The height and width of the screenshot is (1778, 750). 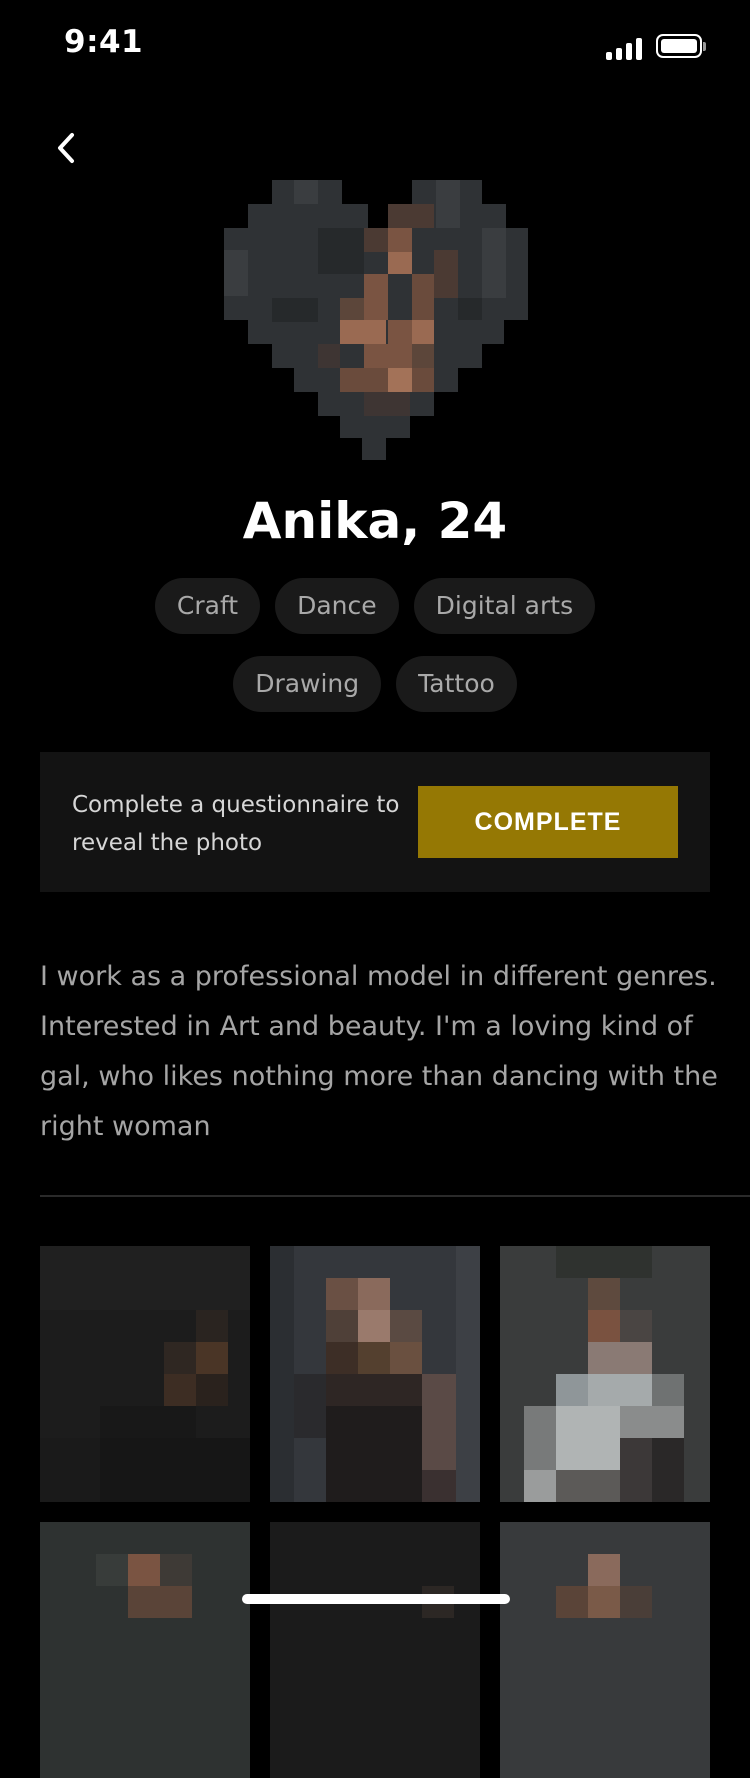 What do you see at coordinates (337, 606) in the screenshot?
I see `tag-dance: Dance` at bounding box center [337, 606].